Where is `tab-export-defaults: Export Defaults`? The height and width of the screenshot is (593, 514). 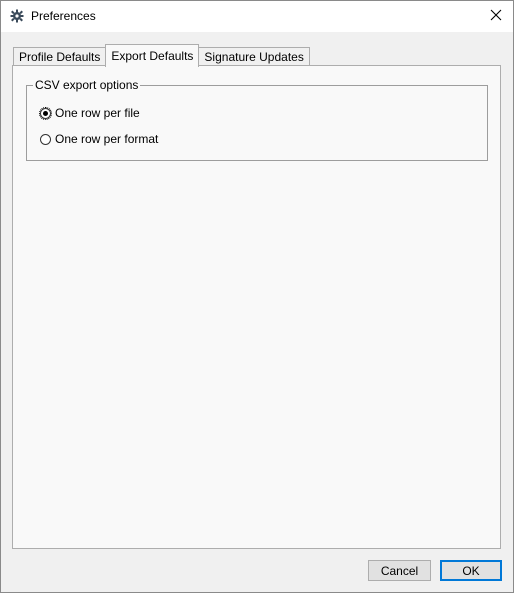
tab-export-defaults: Export Defaults is located at coordinates (152, 55).